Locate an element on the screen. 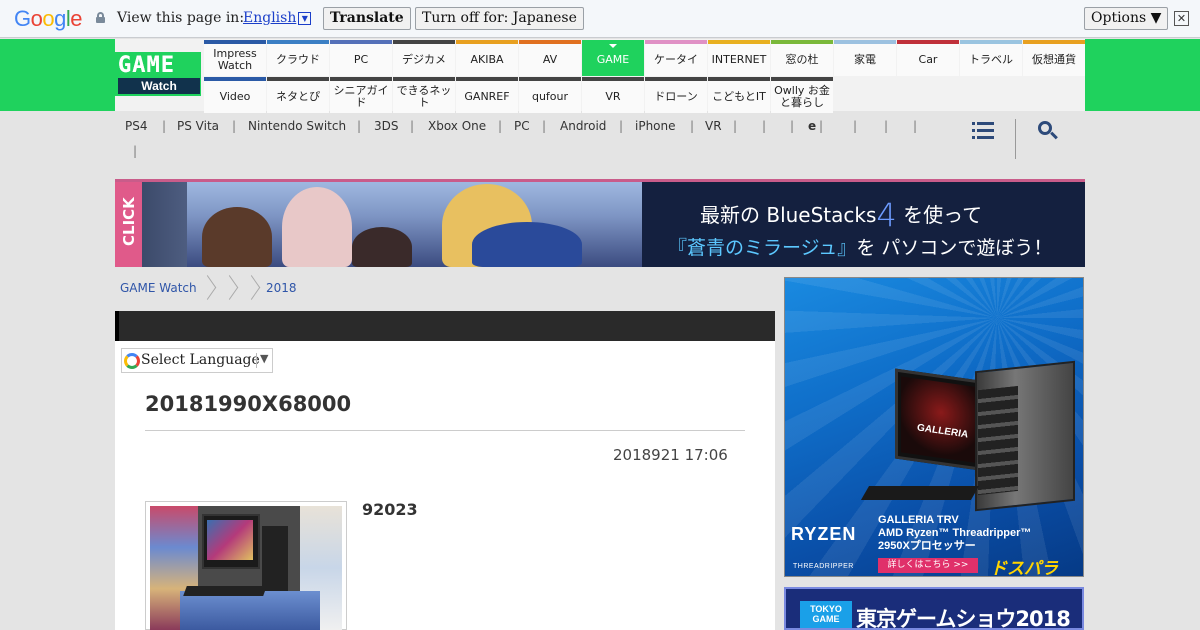 The width and height of the screenshot is (1200, 630). nav-item: シニアガイド is located at coordinates (361, 95).